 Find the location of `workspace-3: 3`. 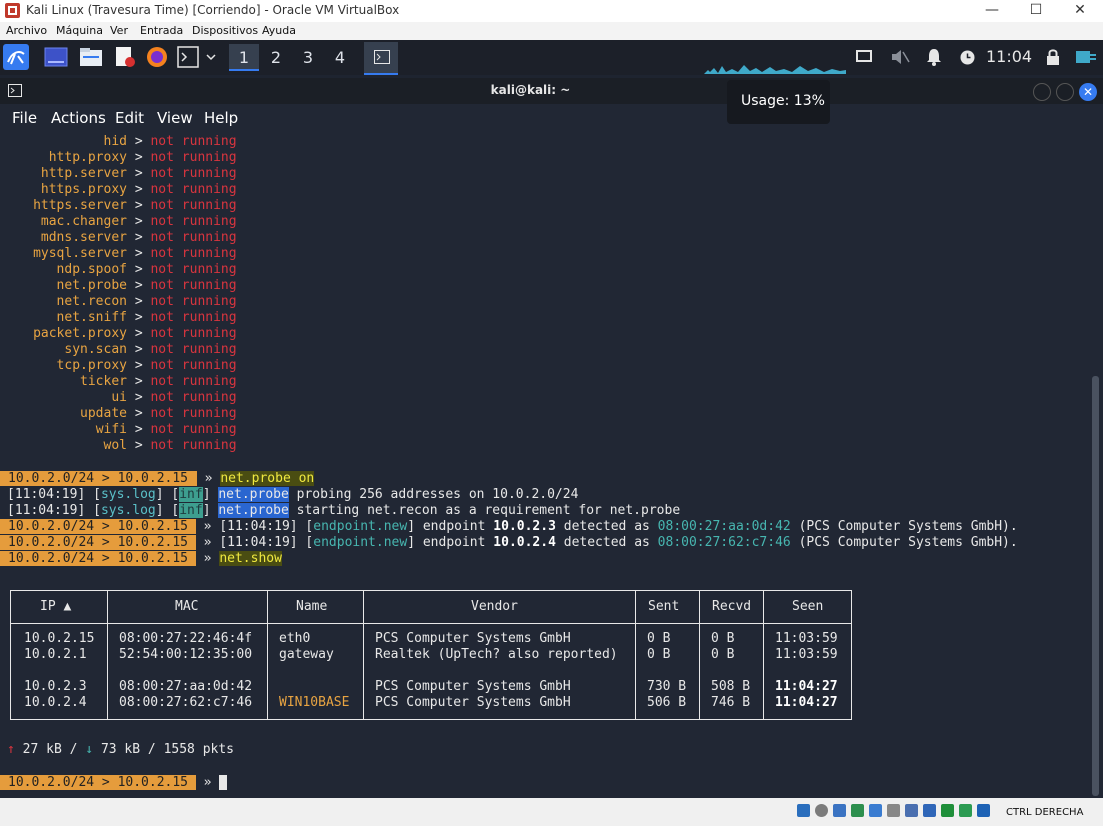

workspace-3: 3 is located at coordinates (308, 57).